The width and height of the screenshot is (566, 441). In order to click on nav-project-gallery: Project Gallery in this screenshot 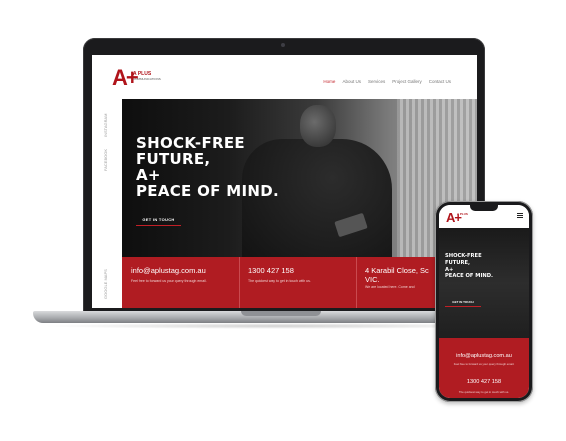, I will do `click(407, 81)`.